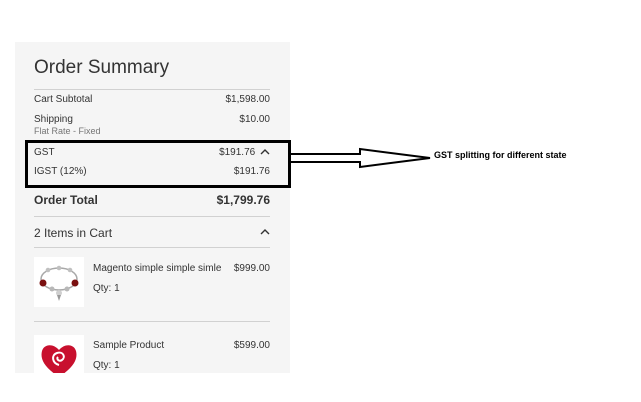 The height and width of the screenshot is (402, 641). What do you see at coordinates (157, 268) in the screenshot?
I see `product-name: Magento simple simple simle` at bounding box center [157, 268].